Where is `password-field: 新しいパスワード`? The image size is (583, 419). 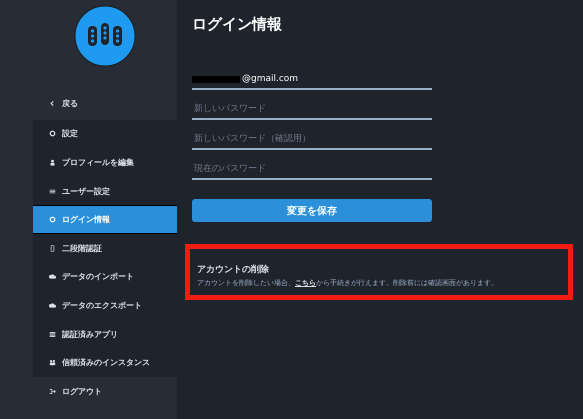 password-field: 新しいパスワード is located at coordinates (312, 106).